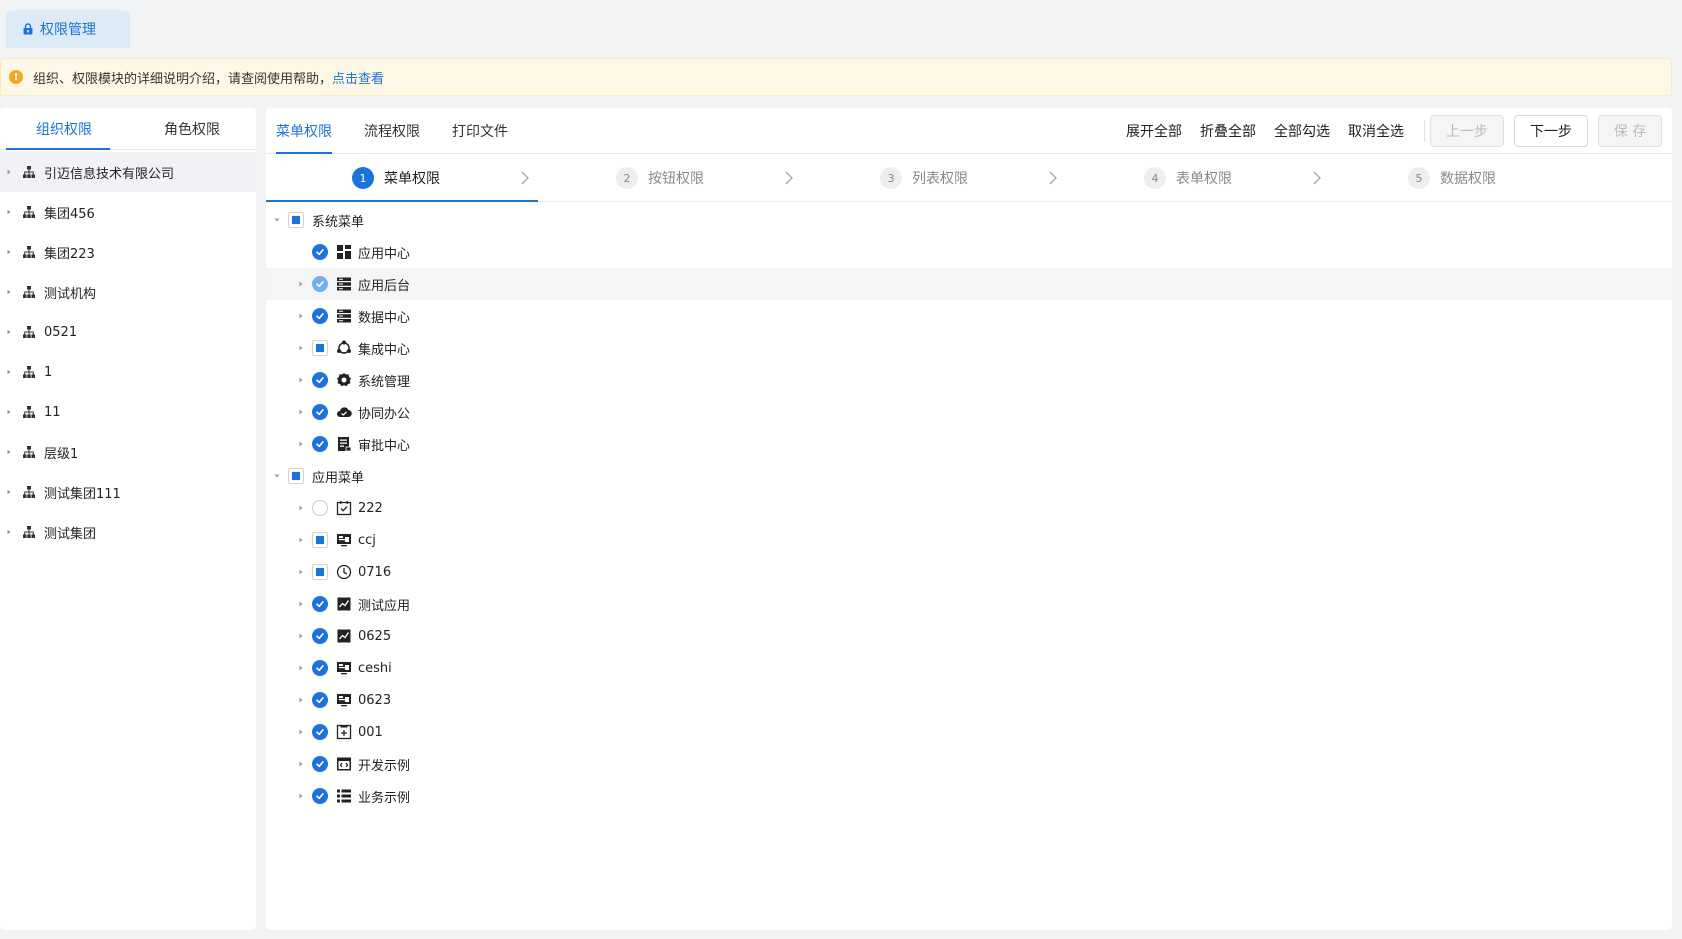 Image resolution: width=1682 pixels, height=939 pixels. I want to click on tree-group-system: 系统菜单, so click(969, 220).